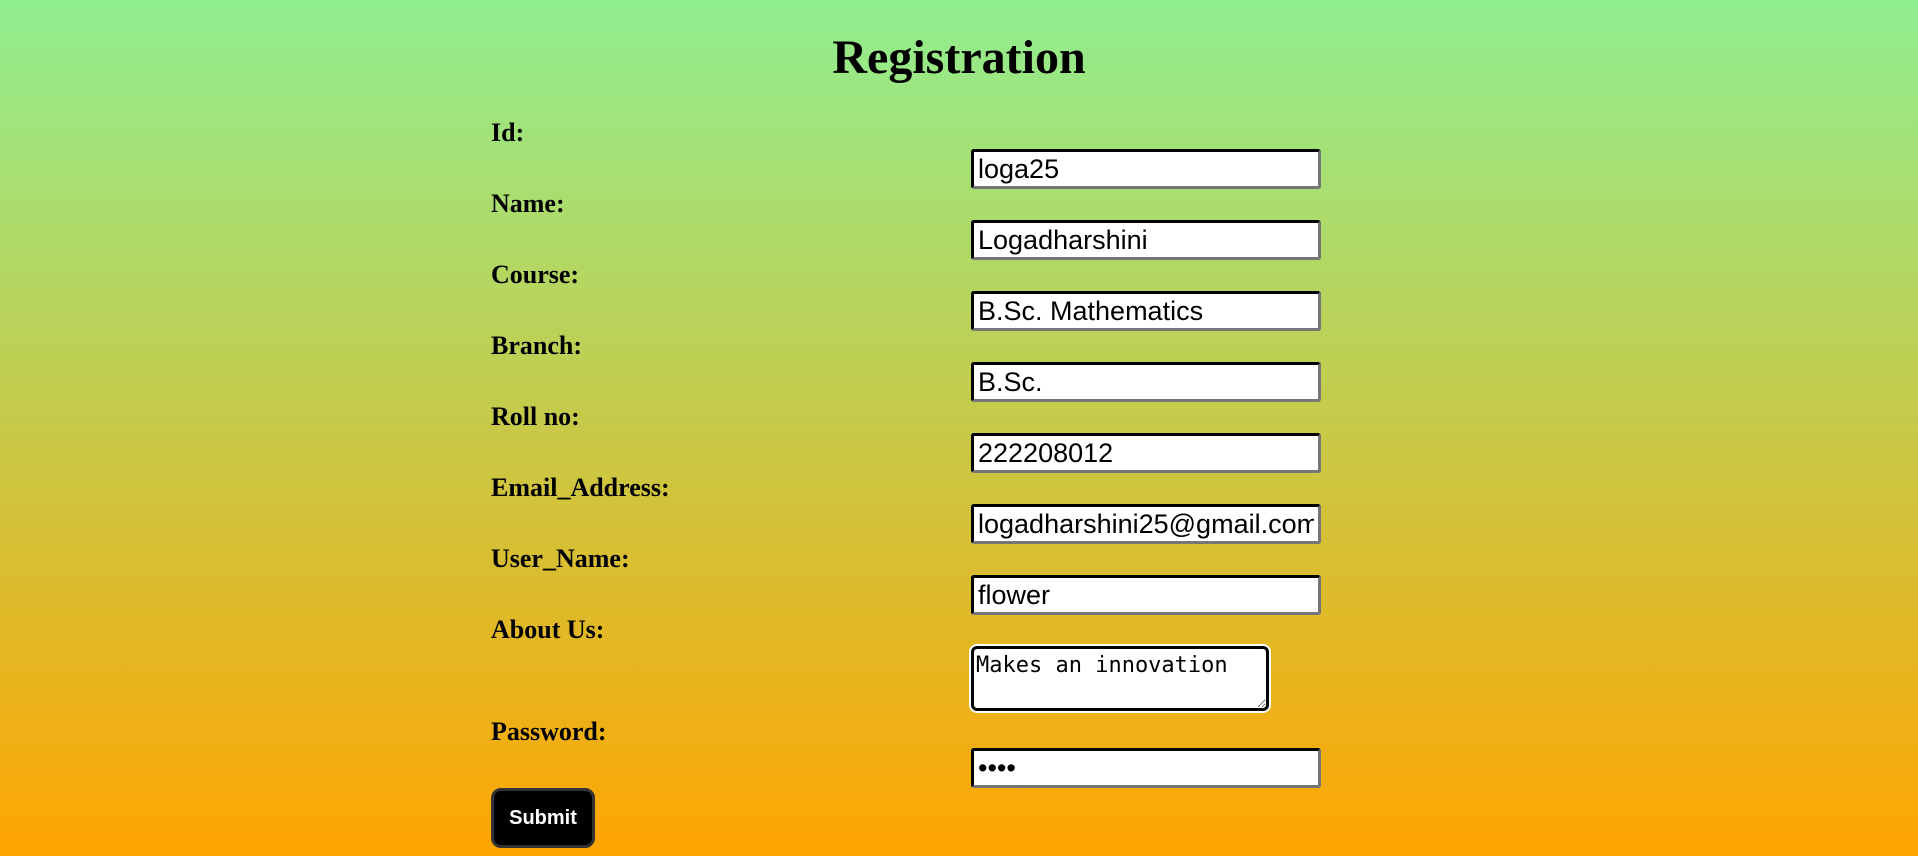  Describe the element at coordinates (1146, 524) in the screenshot. I see `email-input` at that location.